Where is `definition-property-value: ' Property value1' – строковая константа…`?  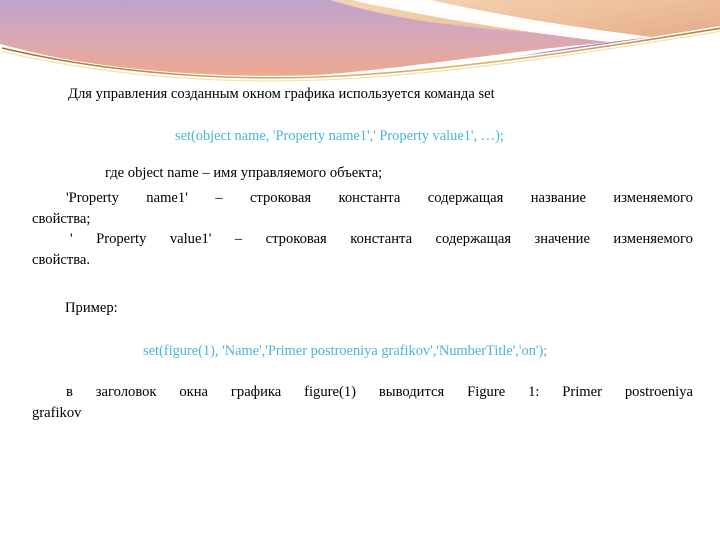 definition-property-value: ' Property value1' – строковая константа… is located at coordinates (362, 249).